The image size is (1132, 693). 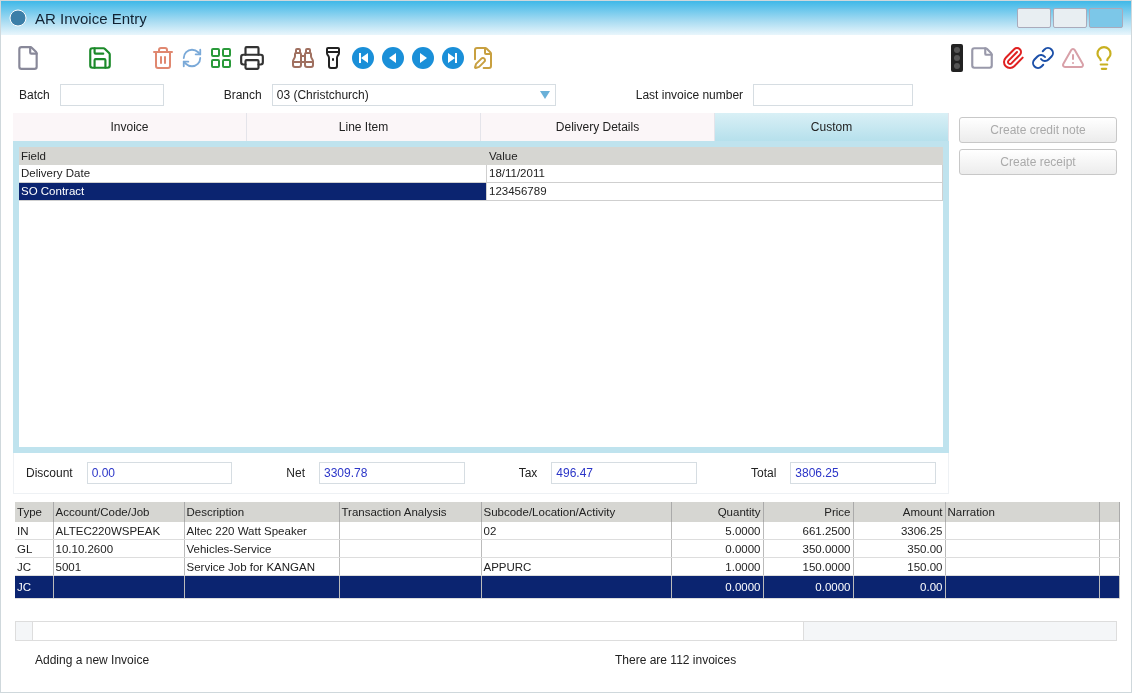 I want to click on table-cell: ALTEC220WSPEAK, so click(x=118, y=531).